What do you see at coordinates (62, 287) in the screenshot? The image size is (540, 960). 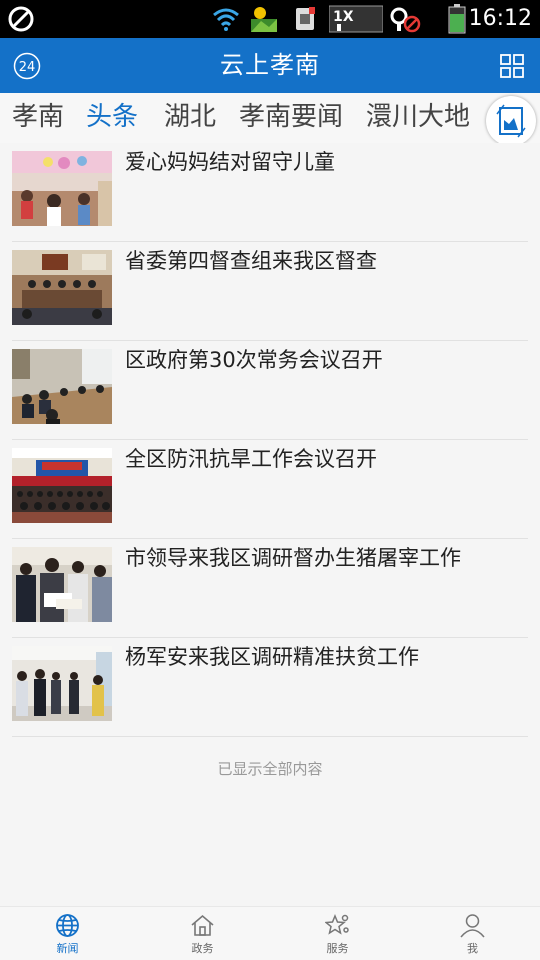 I see `meeting-room-photo` at bounding box center [62, 287].